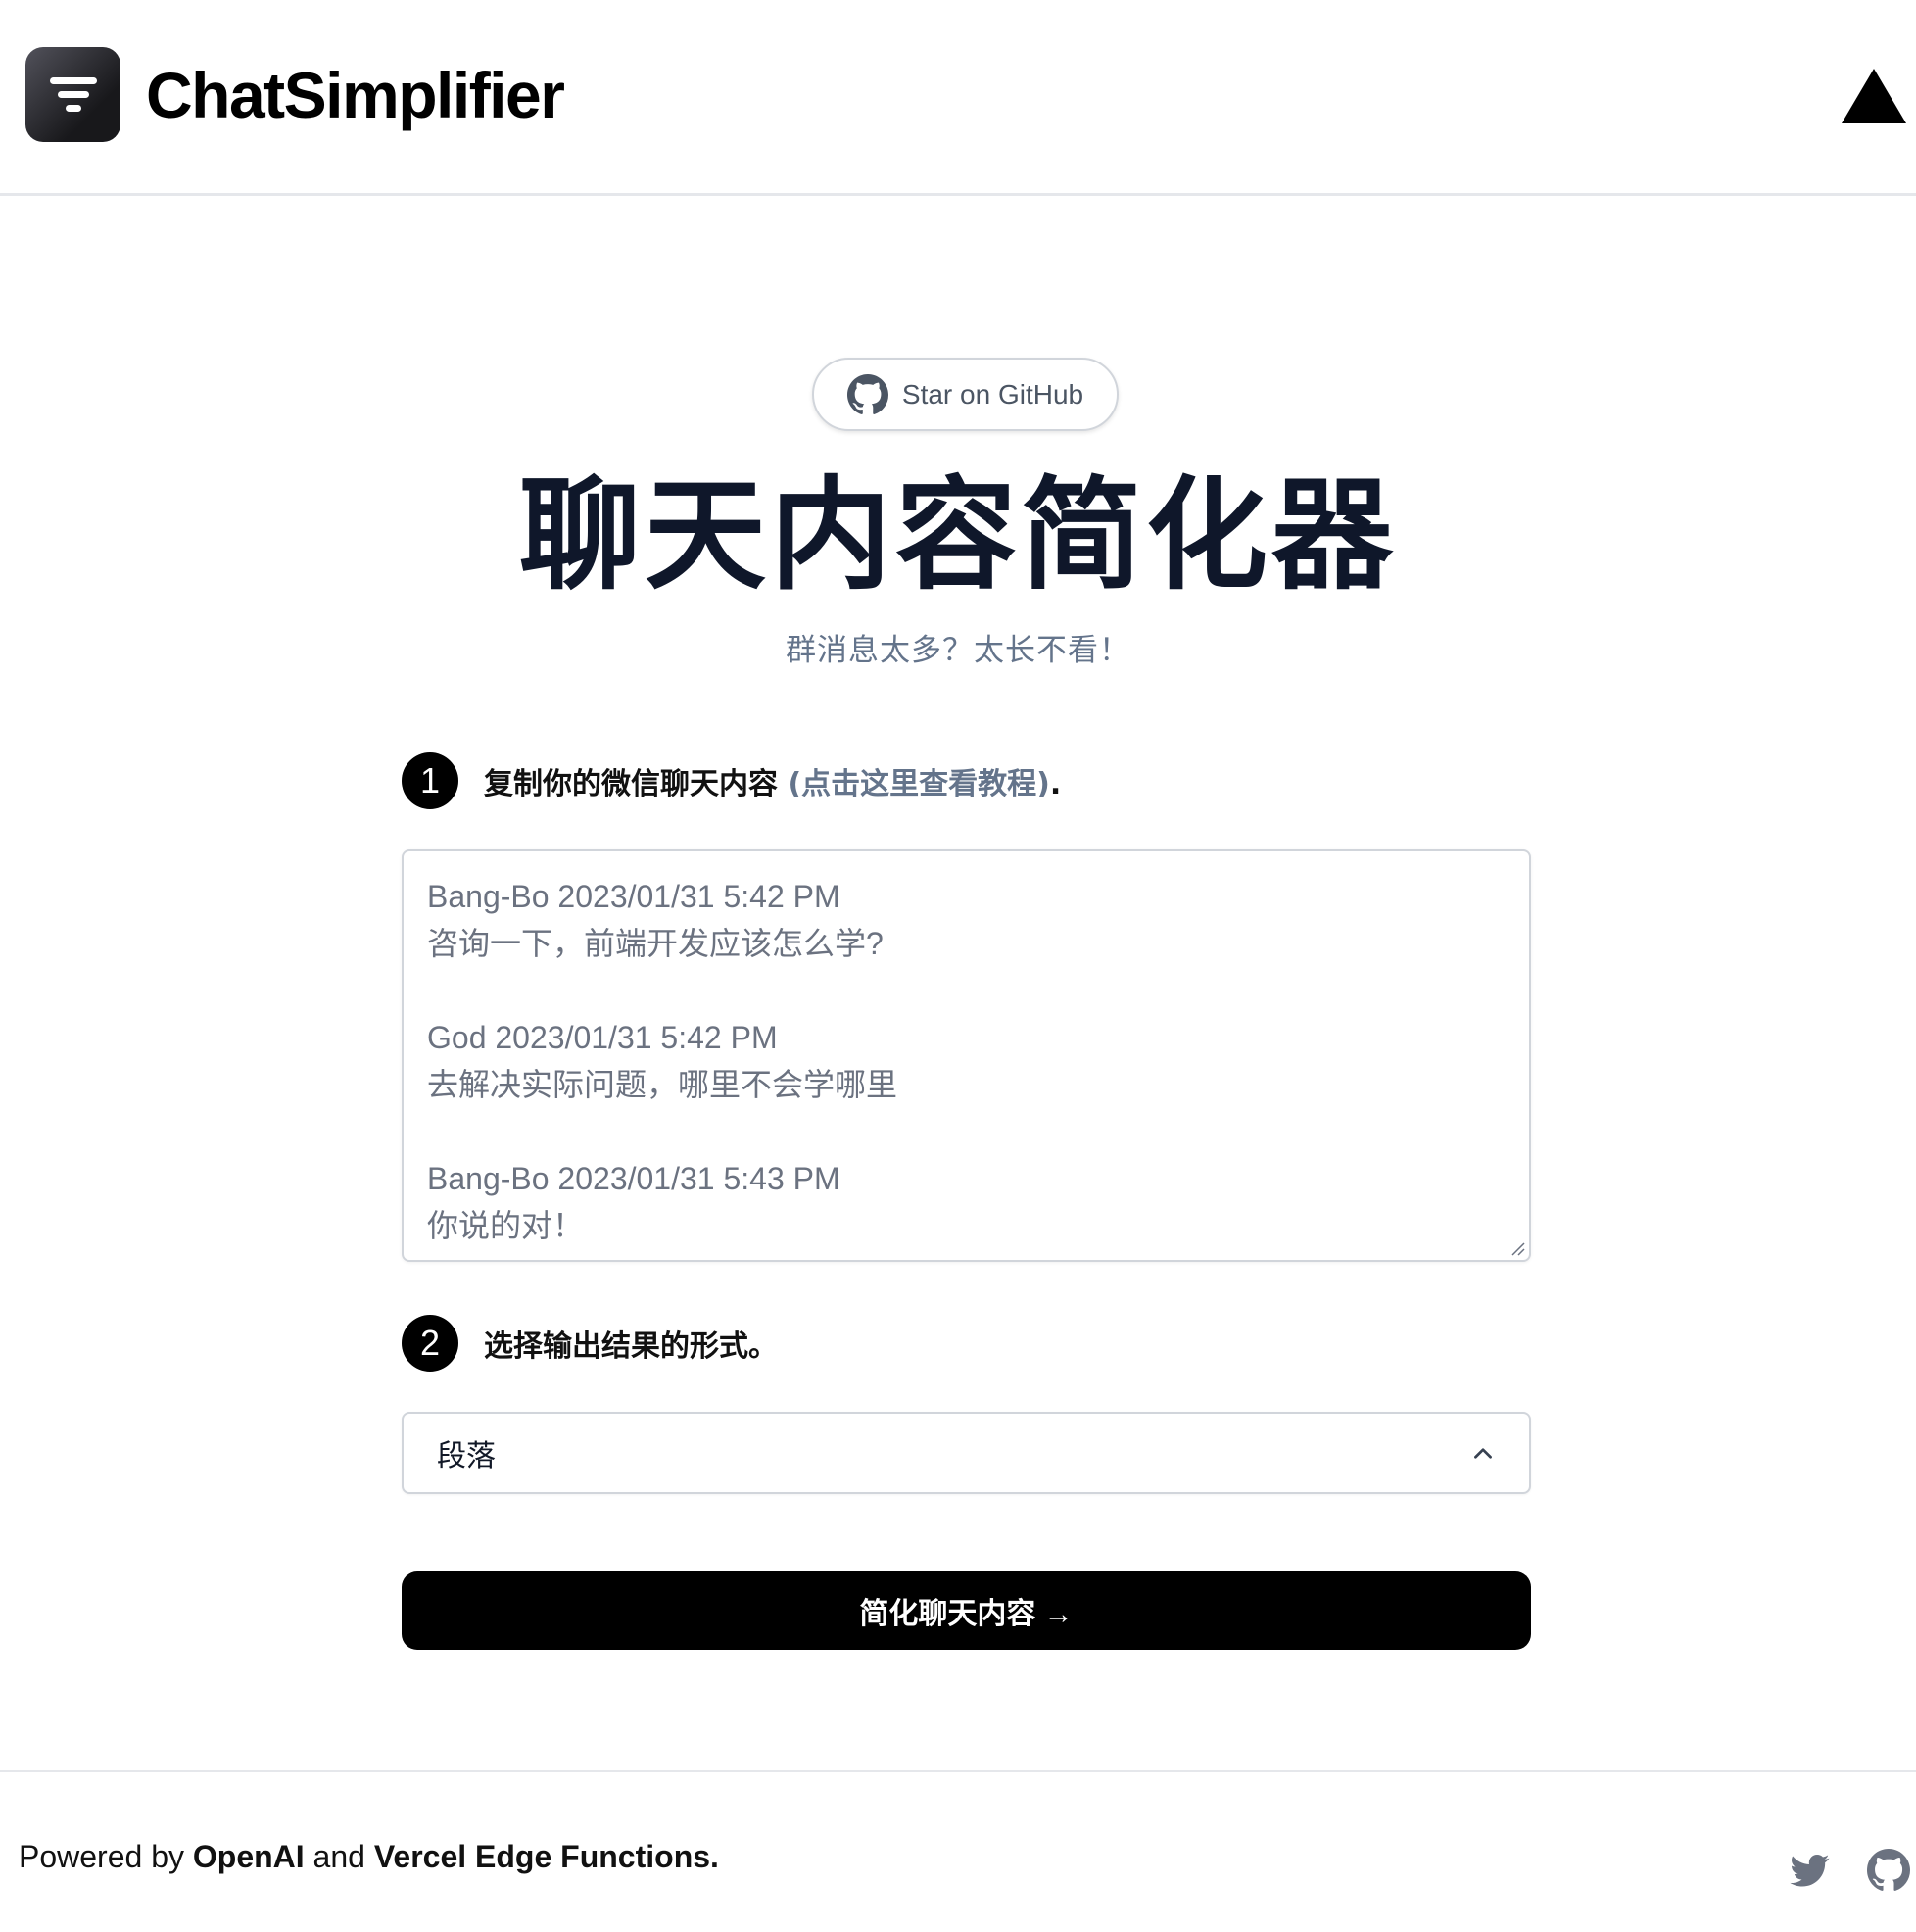 The width and height of the screenshot is (1916, 1932). What do you see at coordinates (957, 535) in the screenshot?
I see `page-title: 聊天内容简化器` at bounding box center [957, 535].